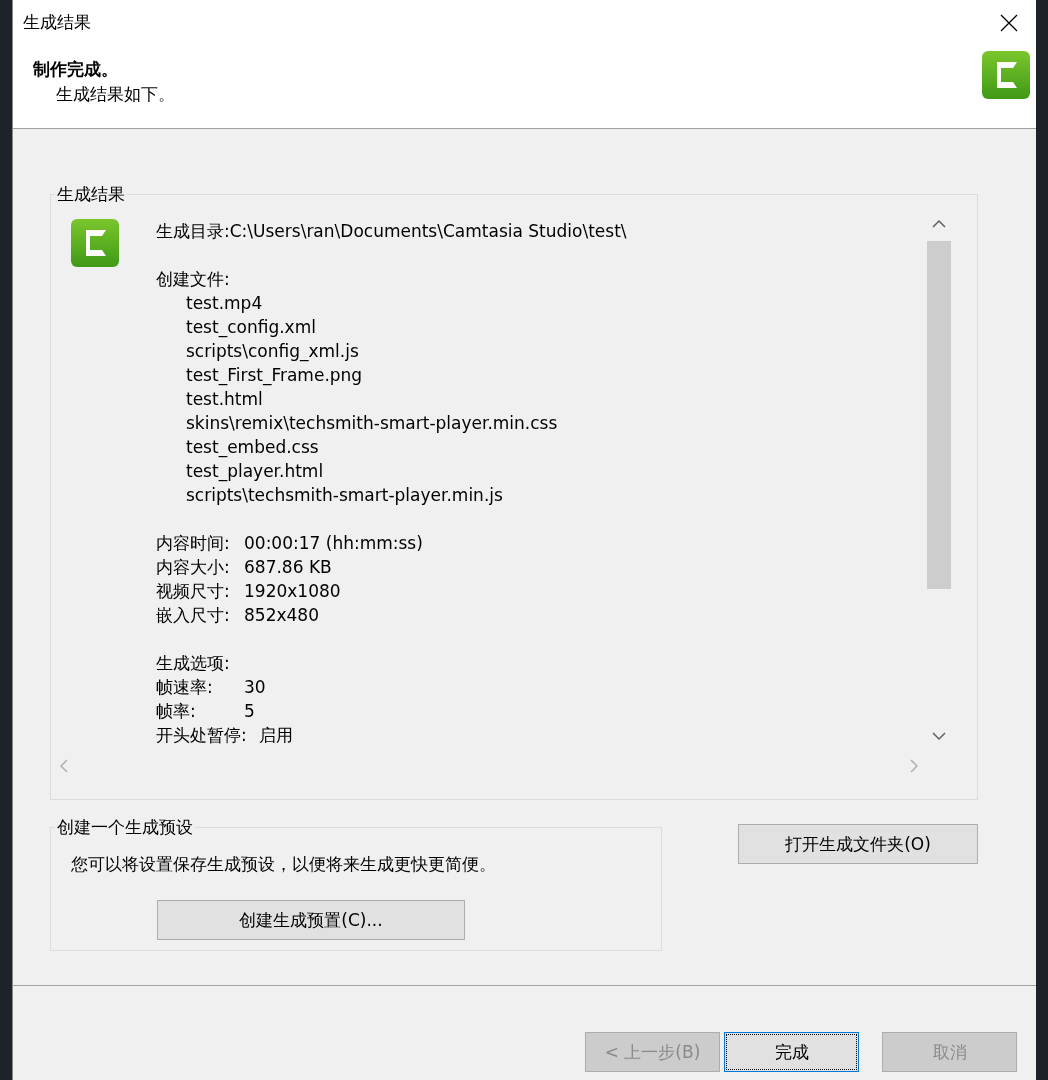 The width and height of the screenshot is (1048, 1080). What do you see at coordinates (193, 615) in the screenshot?
I see `info-label: 嵌入尺寸:` at bounding box center [193, 615].